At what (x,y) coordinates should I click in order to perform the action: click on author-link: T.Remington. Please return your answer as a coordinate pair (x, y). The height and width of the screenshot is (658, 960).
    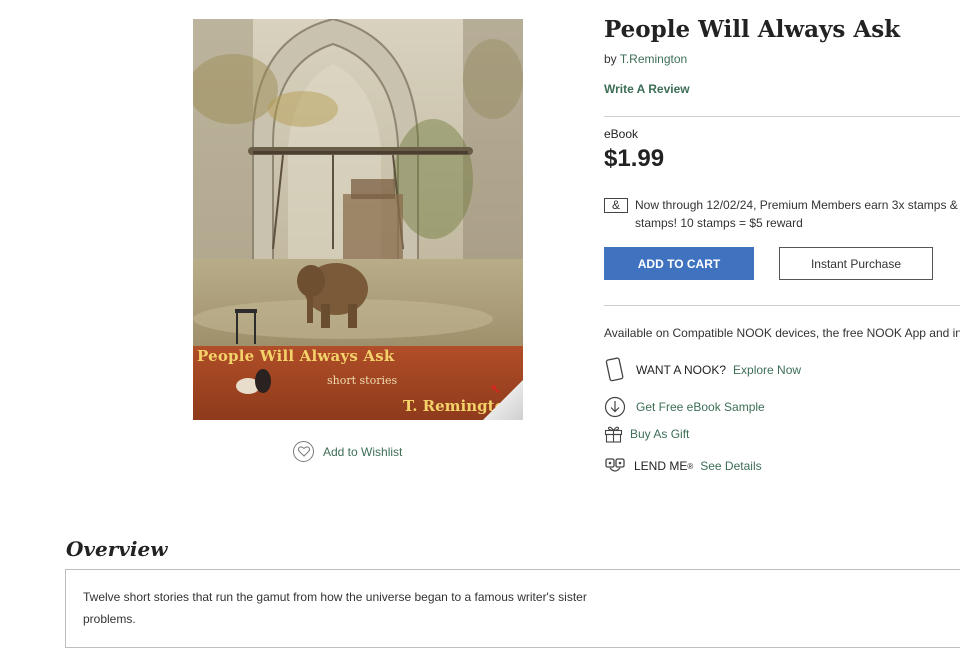
    Looking at the image, I should click on (653, 59).